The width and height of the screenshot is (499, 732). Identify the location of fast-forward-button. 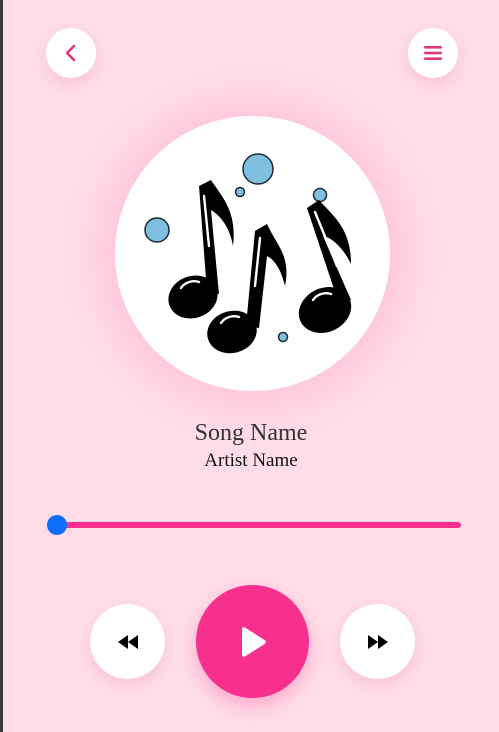
(377, 641).